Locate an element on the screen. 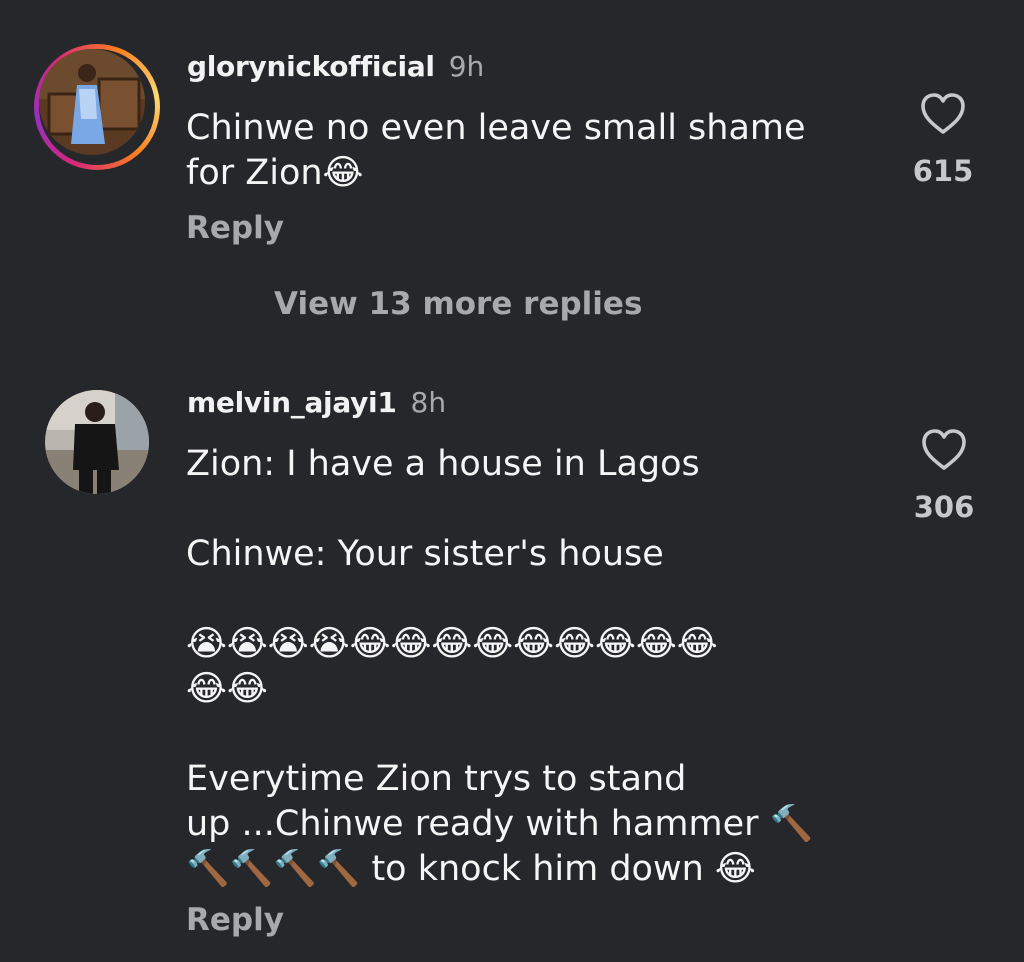  like-count: 306 is located at coordinates (944, 507).